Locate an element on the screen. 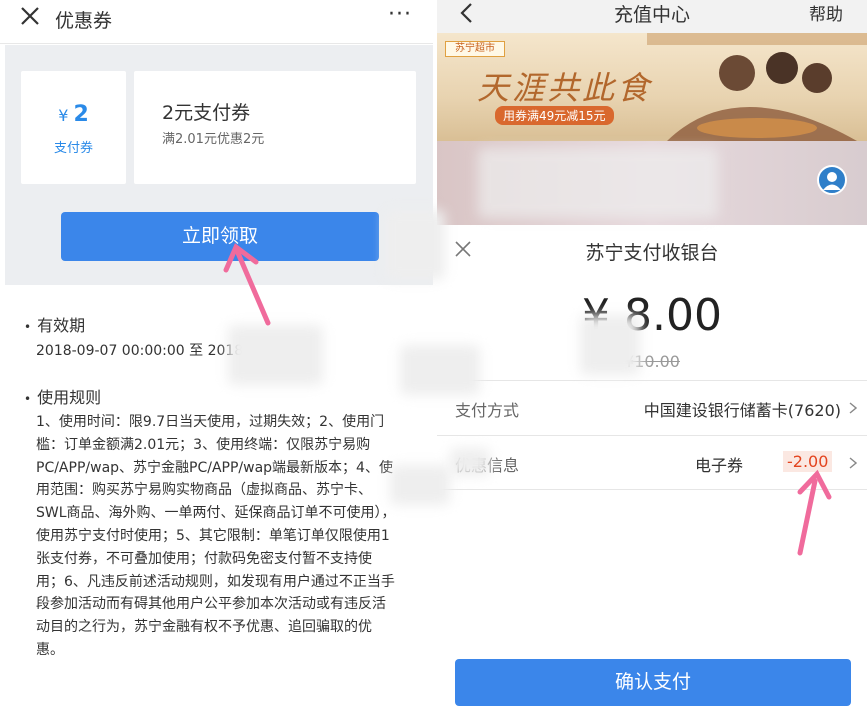 This screenshot has width=867, height=710. cashier-title: 苏宁支付收银台 is located at coordinates (652, 253).